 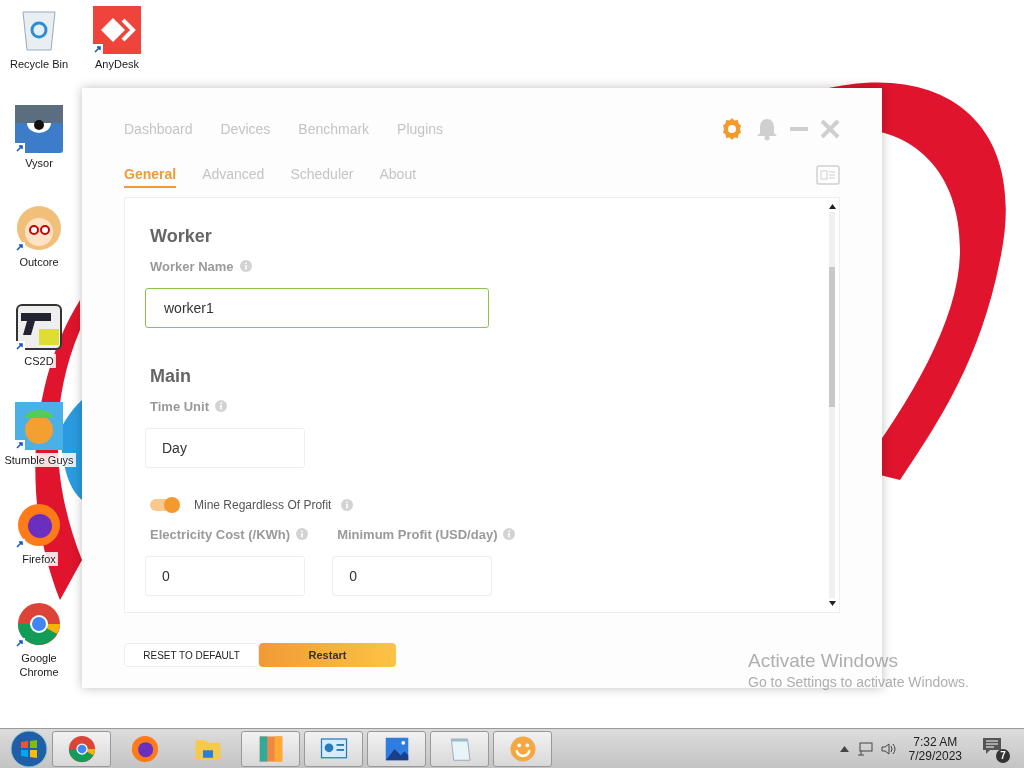 What do you see at coordinates (935, 741) in the screenshot?
I see `clock-time: 7:32 AM` at bounding box center [935, 741].